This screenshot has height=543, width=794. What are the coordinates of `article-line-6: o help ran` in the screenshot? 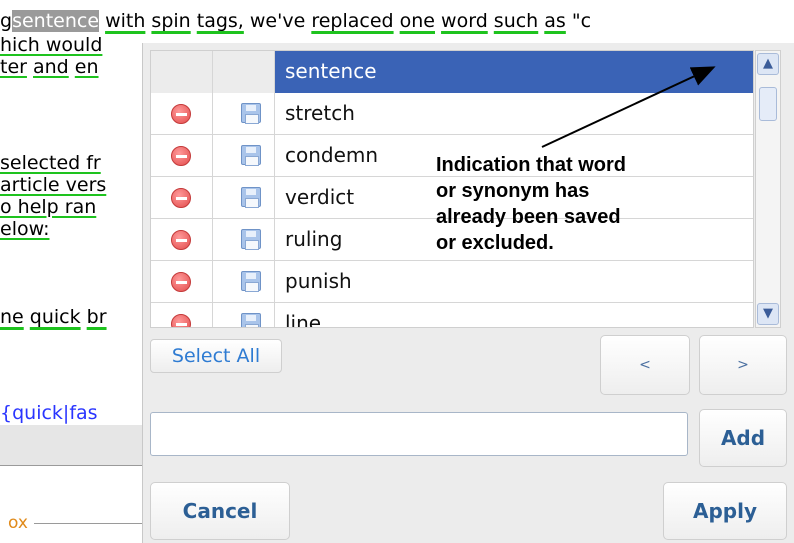 It's located at (48, 207).